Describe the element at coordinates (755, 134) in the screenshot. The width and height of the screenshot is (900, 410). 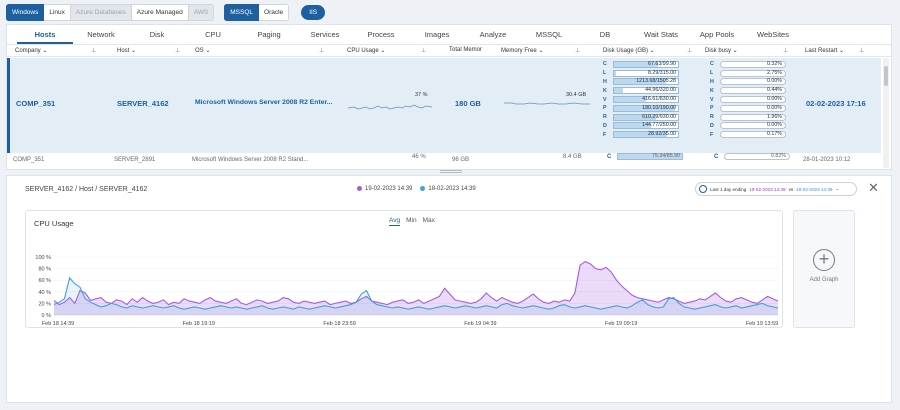
I see `disk-busy-item: F 0.17%` at that location.